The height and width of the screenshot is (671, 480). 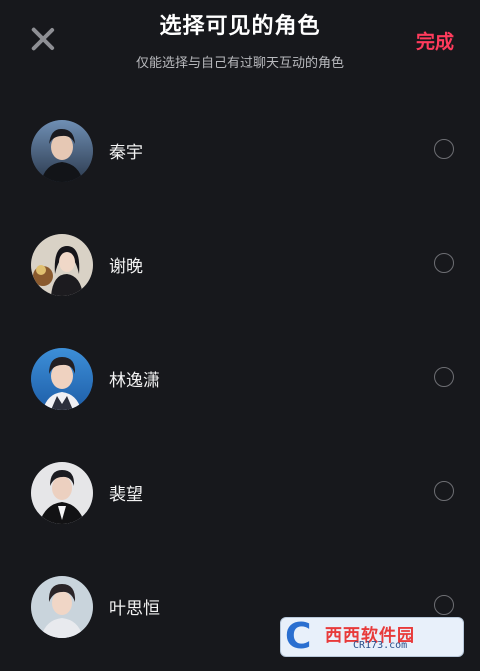 I want to click on page-subtitle: 仅能选择与自己有过聊天互动的角色, so click(x=239, y=63).